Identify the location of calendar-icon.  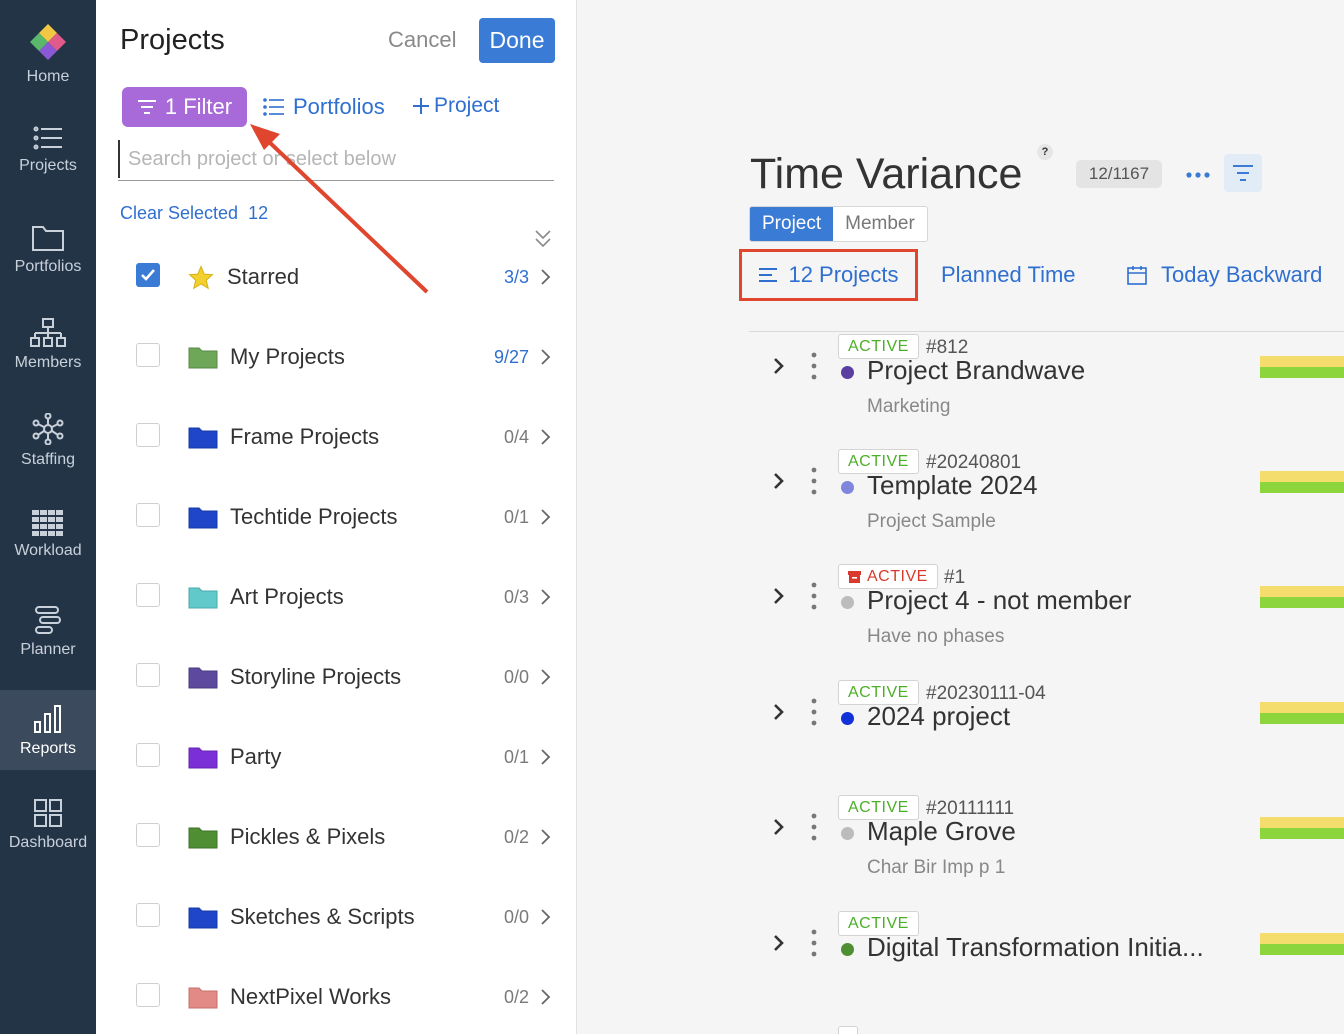
(1137, 275).